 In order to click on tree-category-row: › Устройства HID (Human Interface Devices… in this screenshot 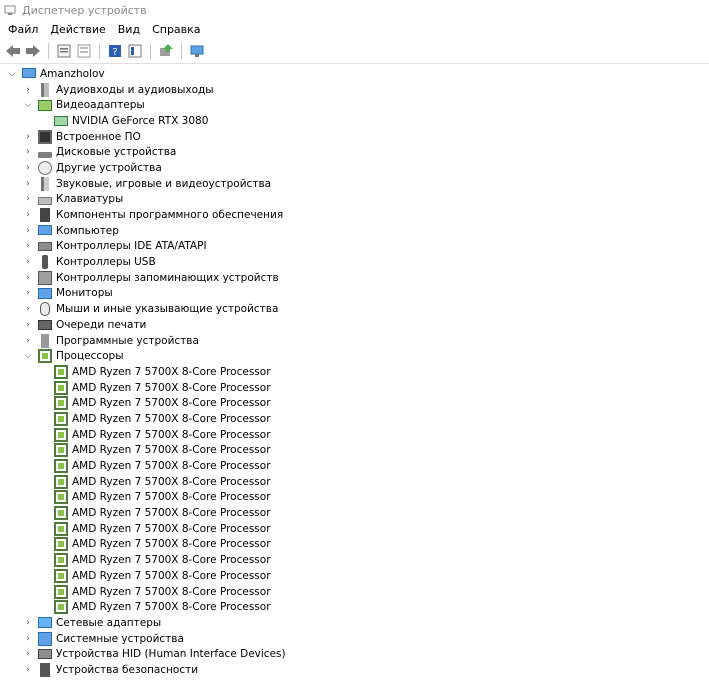, I will do `click(354, 654)`.